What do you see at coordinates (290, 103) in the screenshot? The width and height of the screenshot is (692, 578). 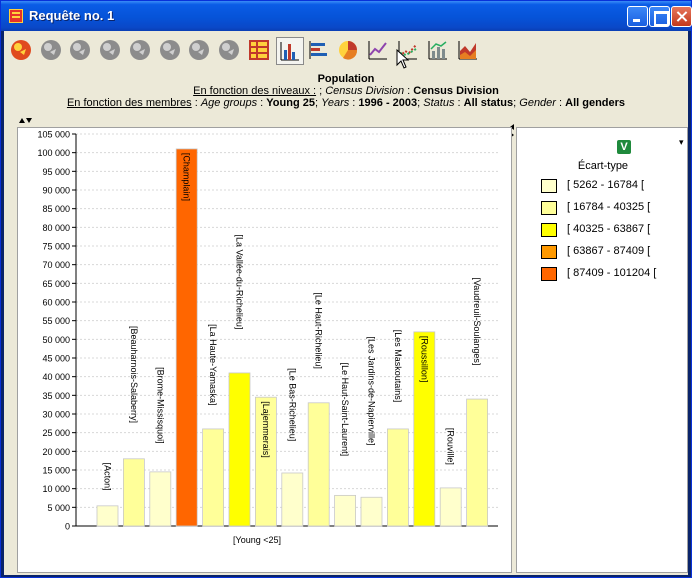 I see `member-value: Young 25` at bounding box center [290, 103].